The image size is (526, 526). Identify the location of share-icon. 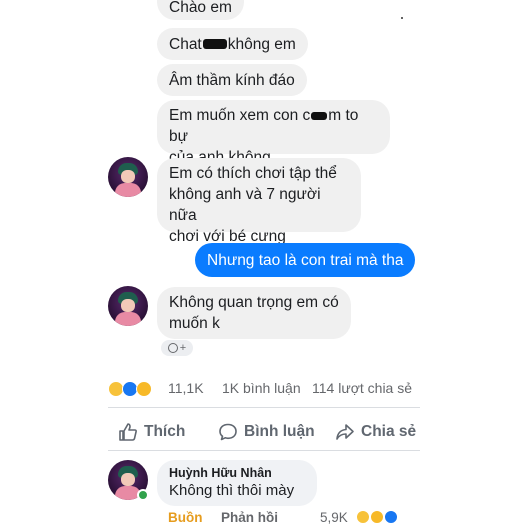
(345, 432).